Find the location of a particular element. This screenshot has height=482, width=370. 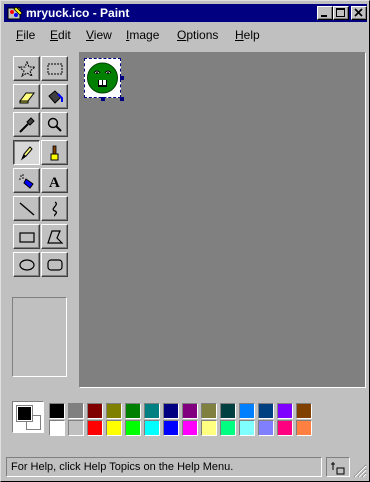

tool-eraser is located at coordinates (26, 96).